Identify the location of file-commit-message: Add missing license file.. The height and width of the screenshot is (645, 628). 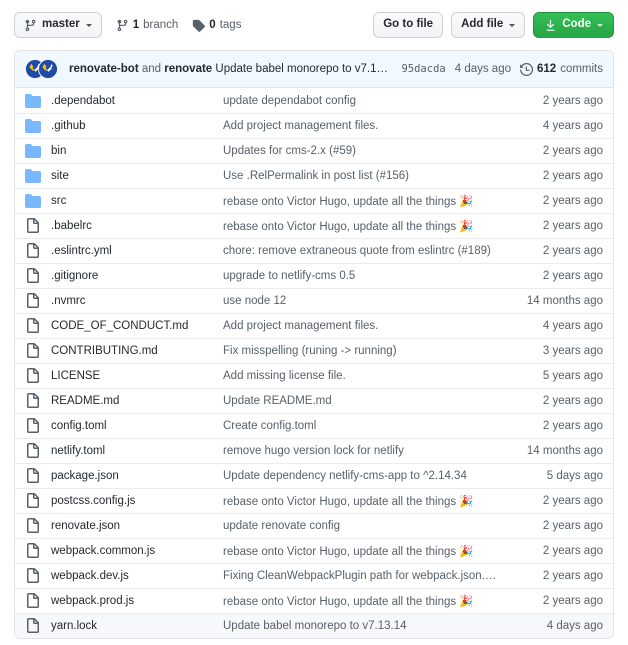
(365, 376).